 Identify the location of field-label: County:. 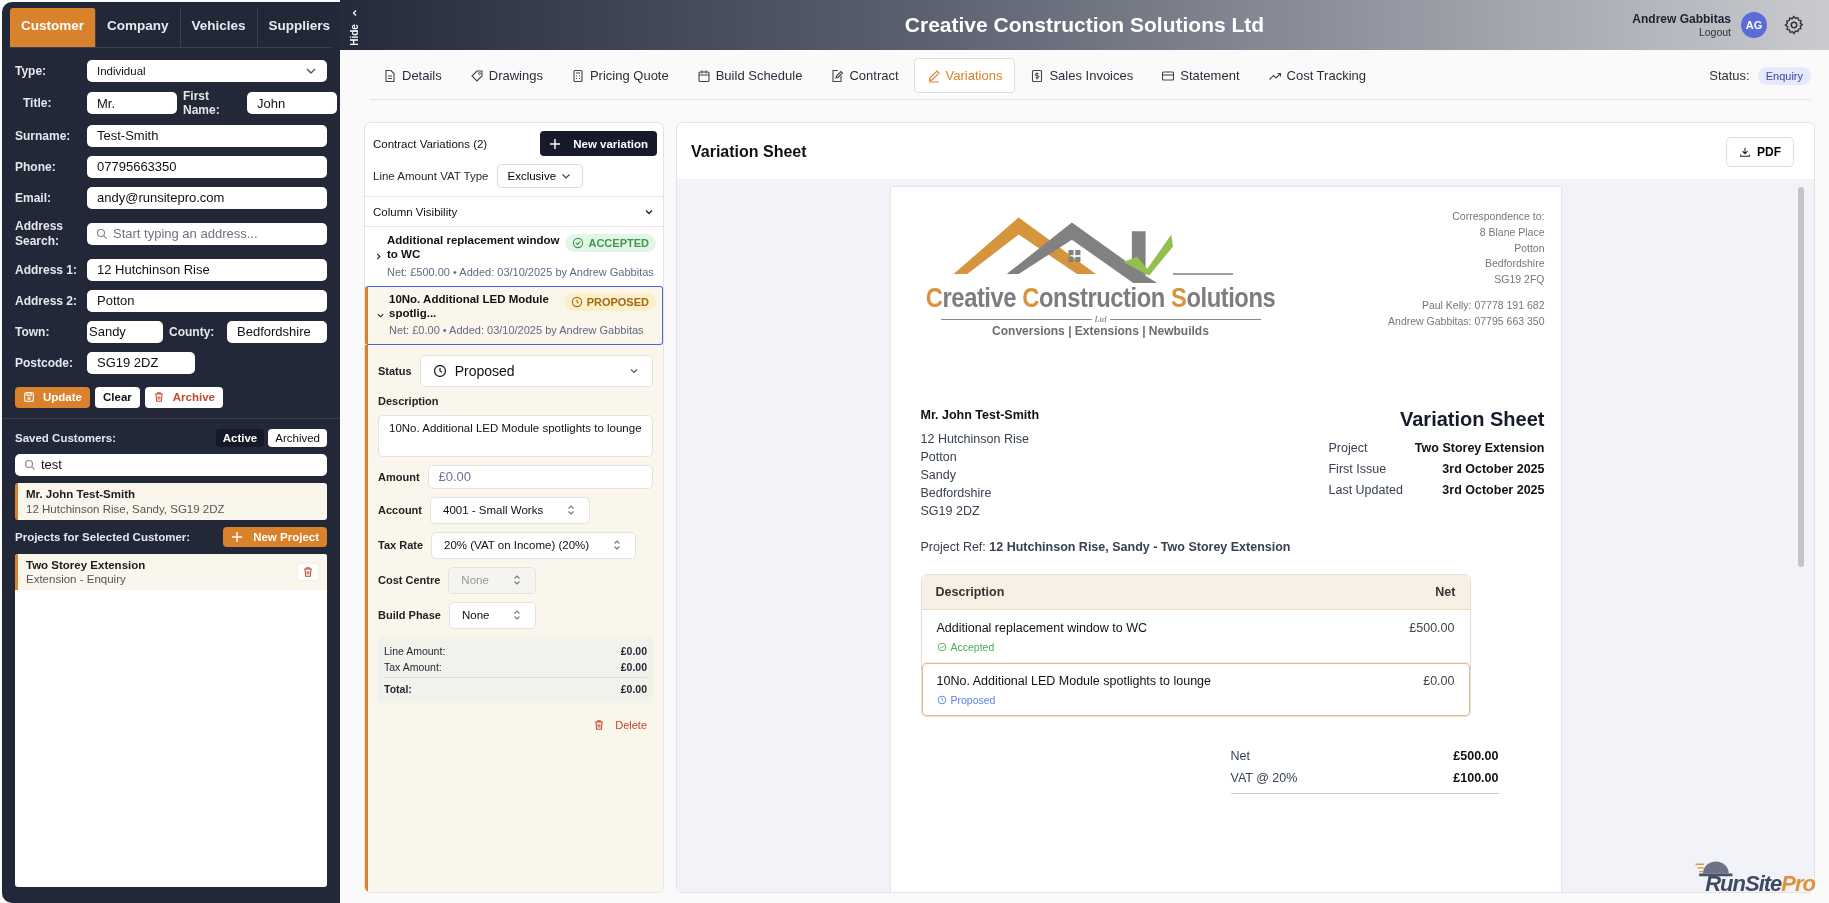
(192, 331).